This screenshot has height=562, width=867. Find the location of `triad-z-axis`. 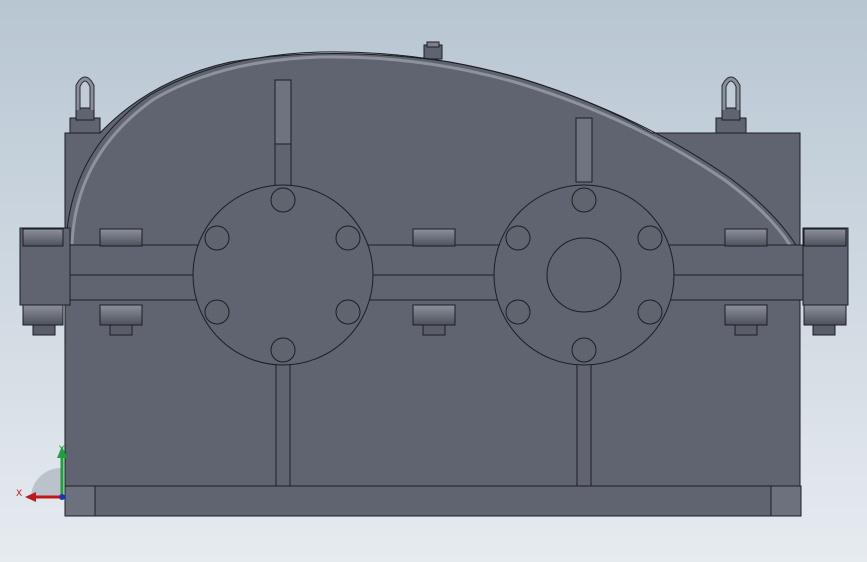

triad-z-axis is located at coordinates (62, 497).